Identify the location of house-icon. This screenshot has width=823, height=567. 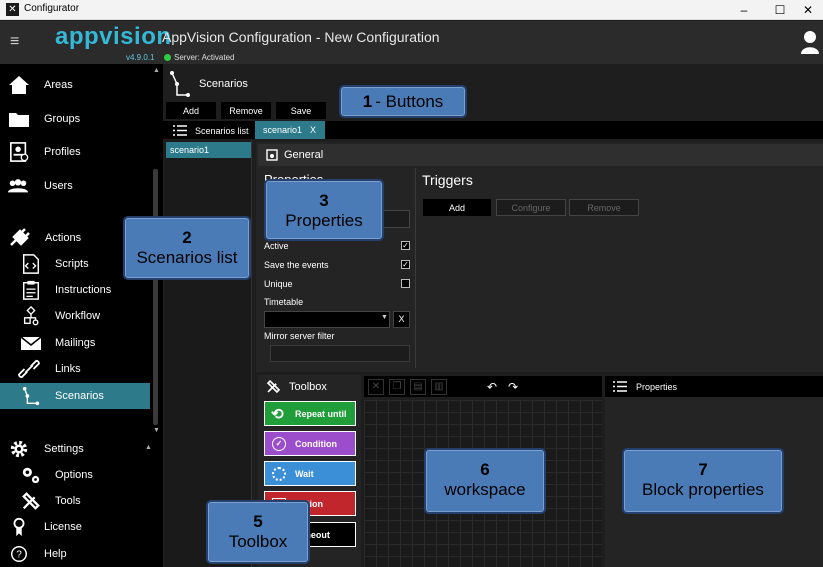
(19, 85).